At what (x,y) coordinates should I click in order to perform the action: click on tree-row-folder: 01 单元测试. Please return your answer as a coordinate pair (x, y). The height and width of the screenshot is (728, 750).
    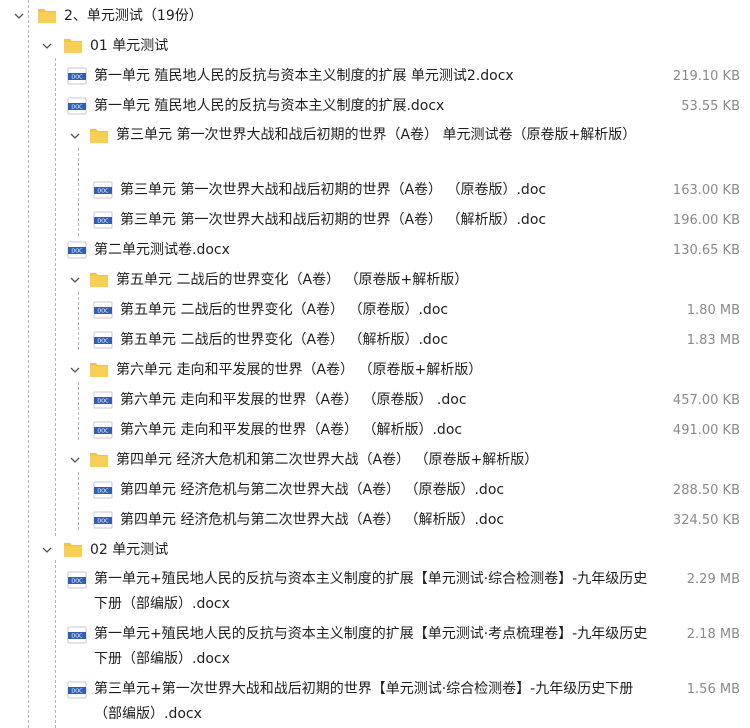
    Looking at the image, I should click on (375, 47).